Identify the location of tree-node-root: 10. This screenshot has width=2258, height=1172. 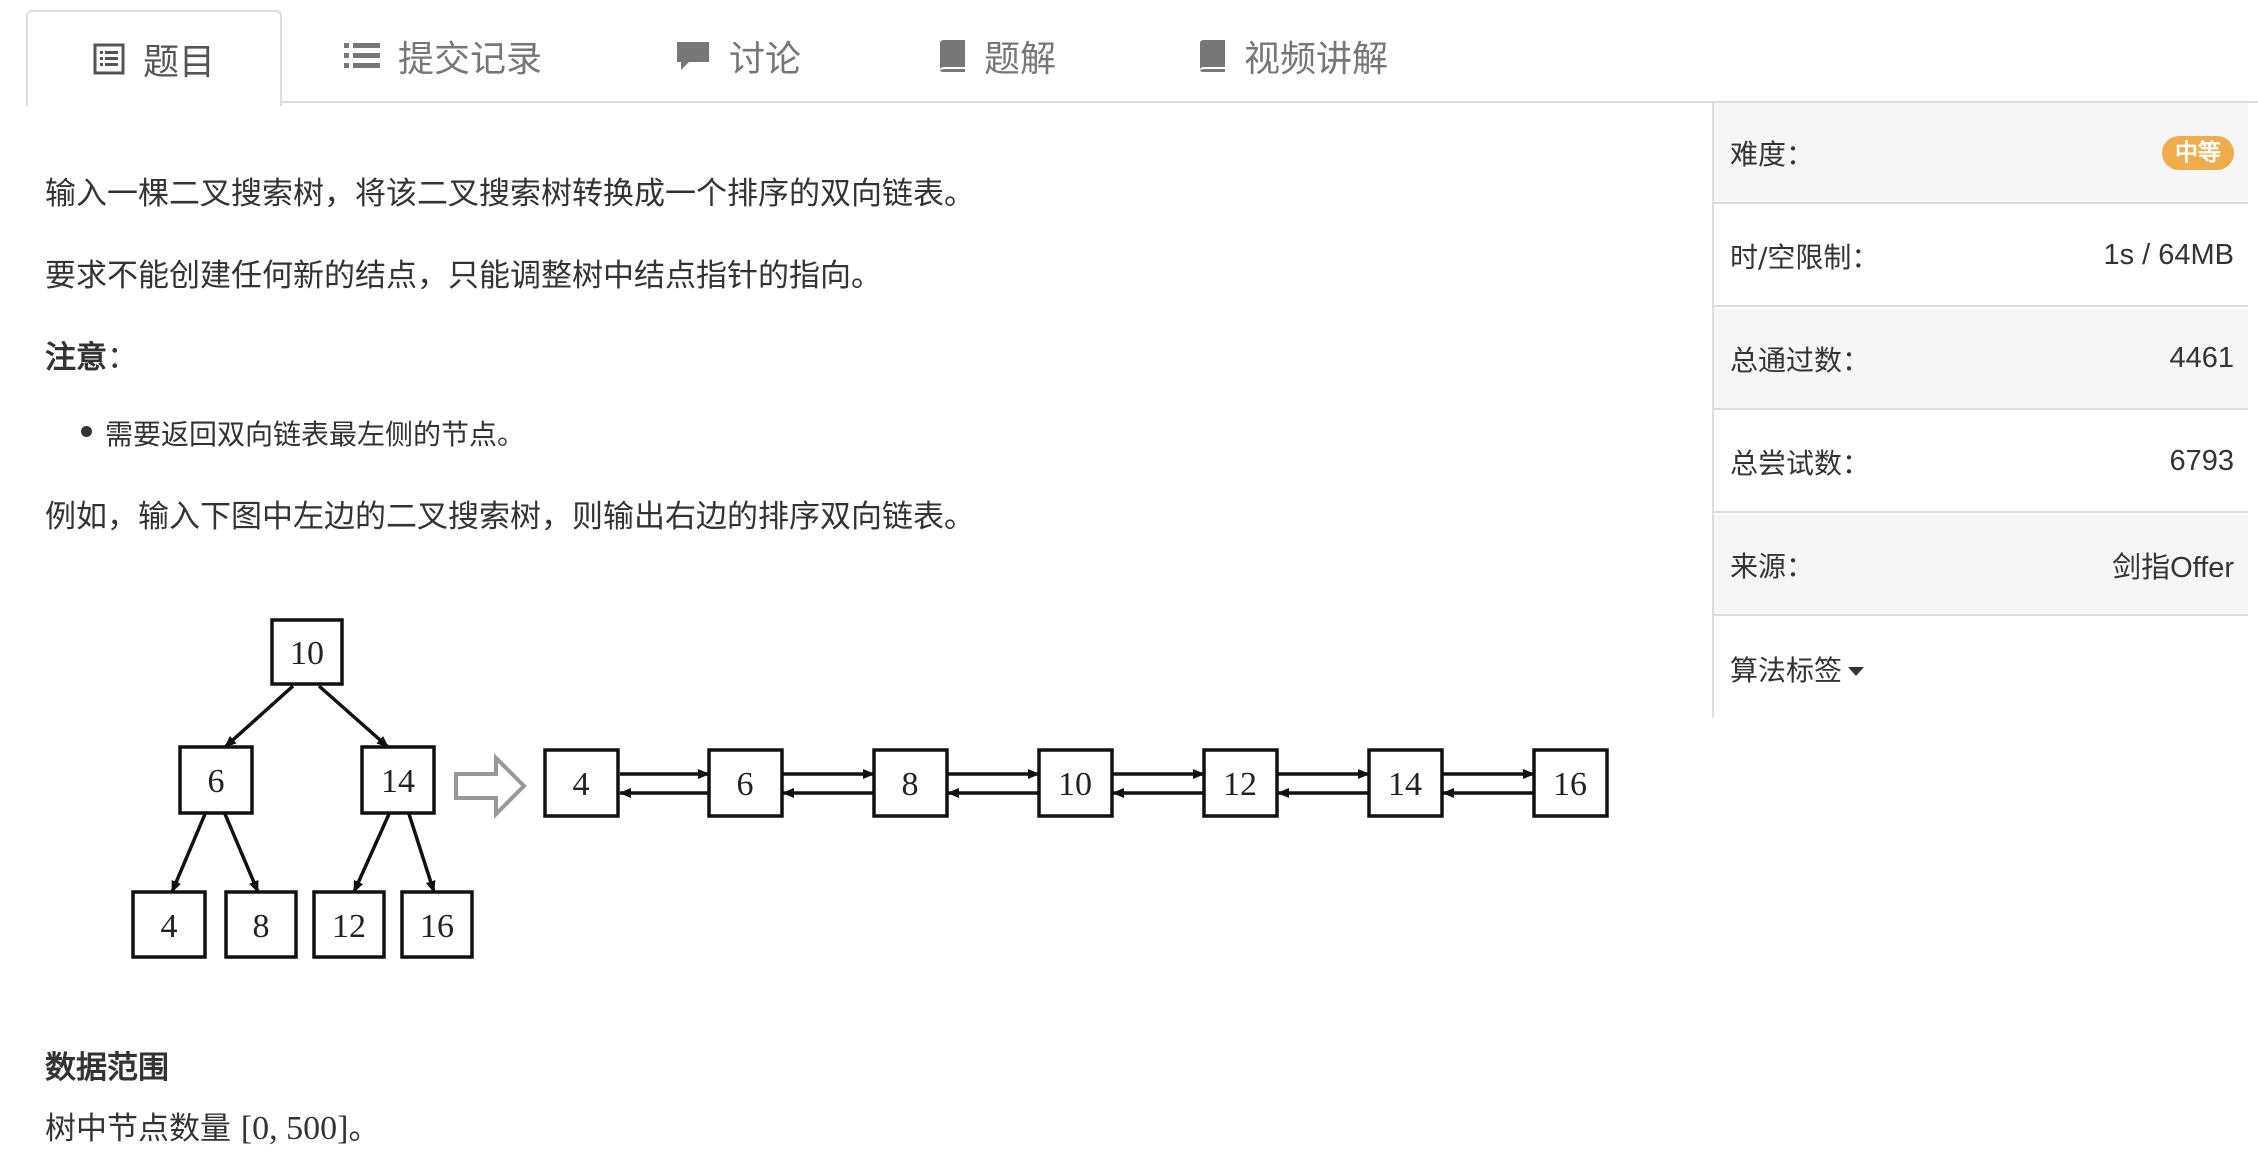
(307, 652).